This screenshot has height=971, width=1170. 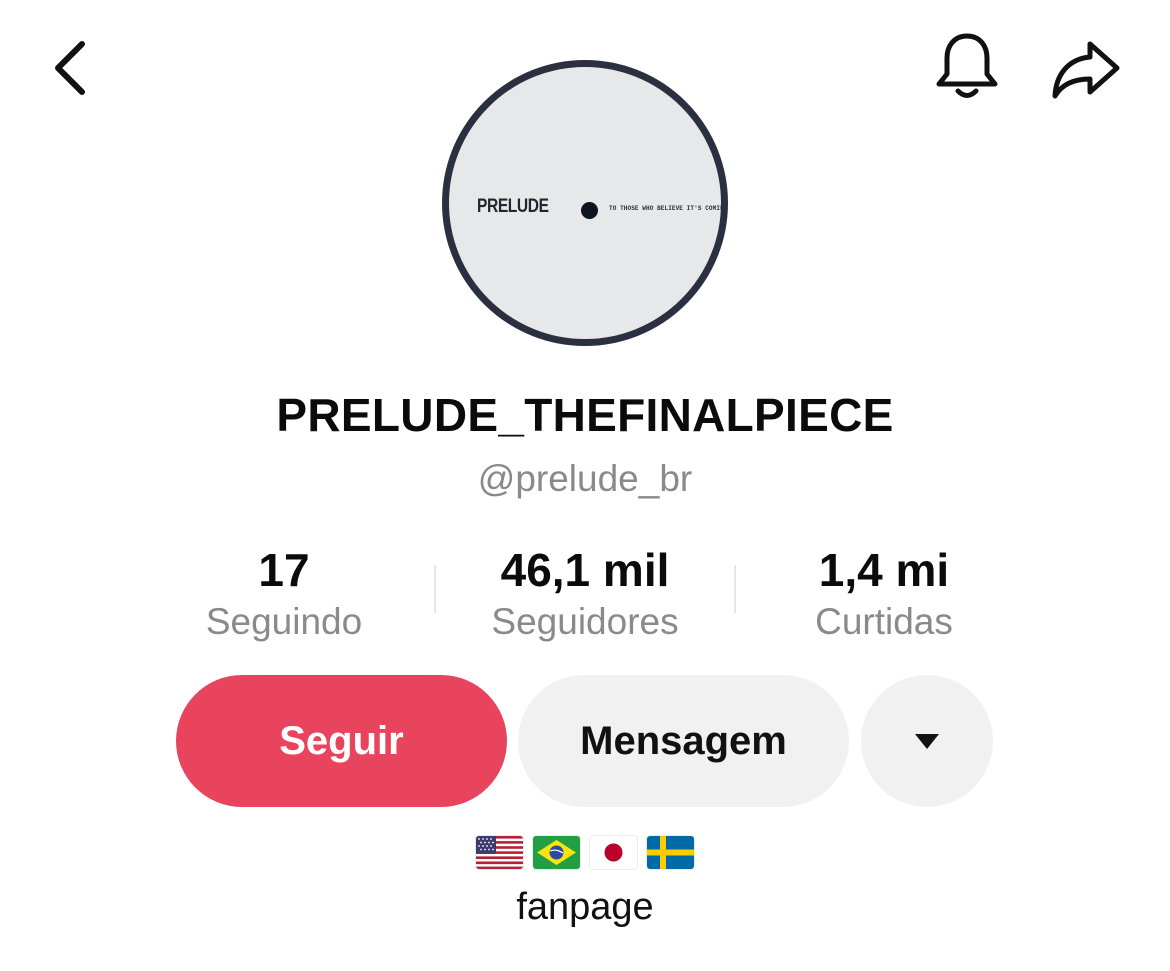 I want to click on avatar-record-tagline: TO THOSE WHO BELIEVE IT'S COMING, so click(x=668, y=208).